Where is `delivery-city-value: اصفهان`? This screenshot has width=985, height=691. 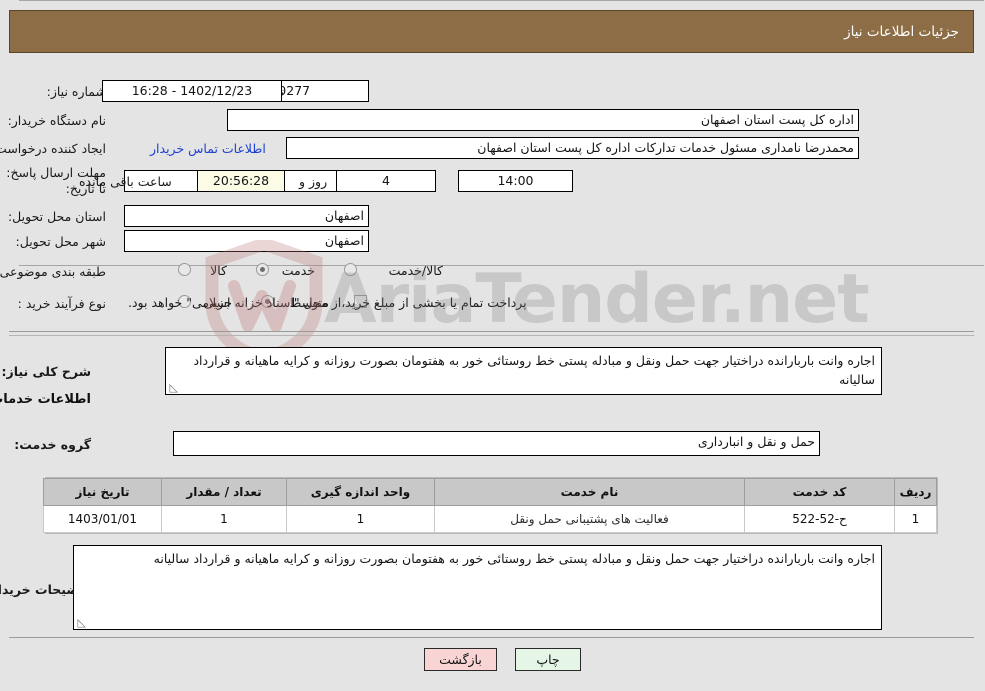 delivery-city-value: اصفهان is located at coordinates (247, 241).